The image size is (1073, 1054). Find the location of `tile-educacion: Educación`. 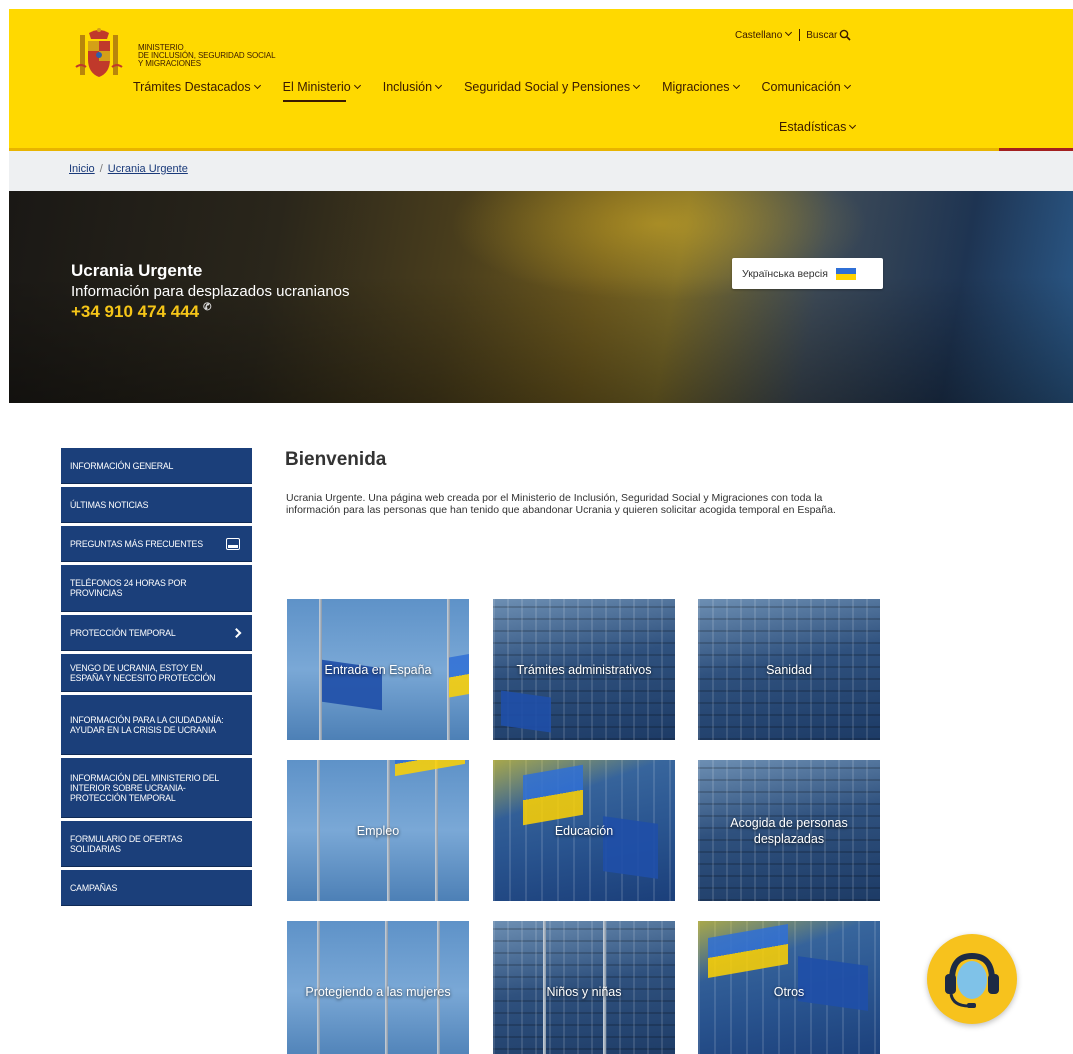

tile-educacion: Educación is located at coordinates (584, 830).